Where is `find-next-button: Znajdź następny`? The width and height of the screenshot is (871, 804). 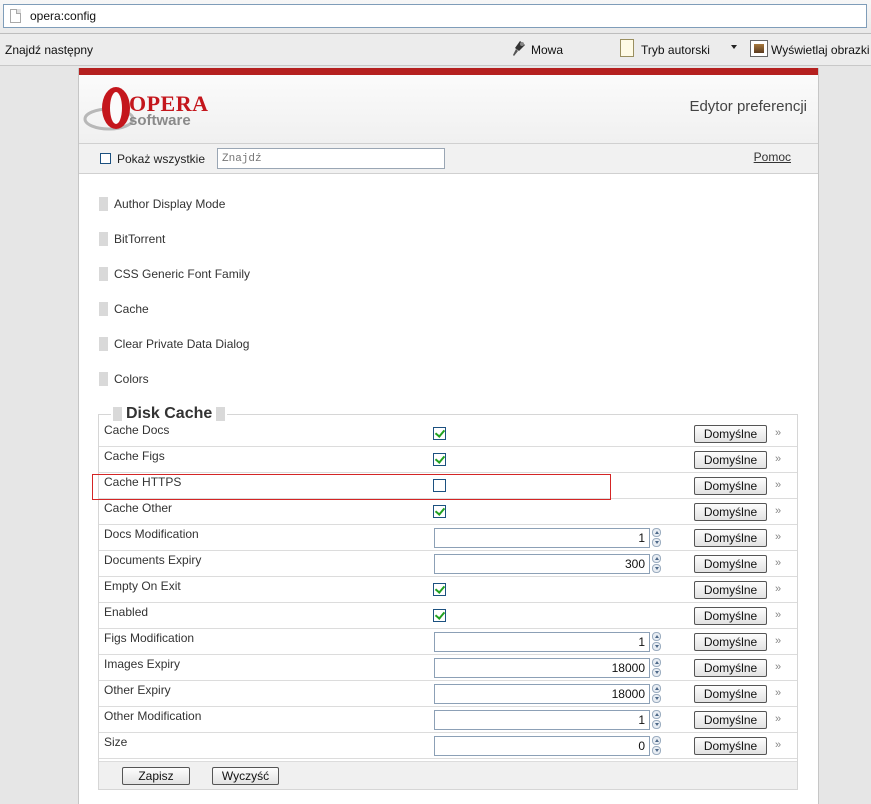
find-next-button: Znajdź następny is located at coordinates (49, 50).